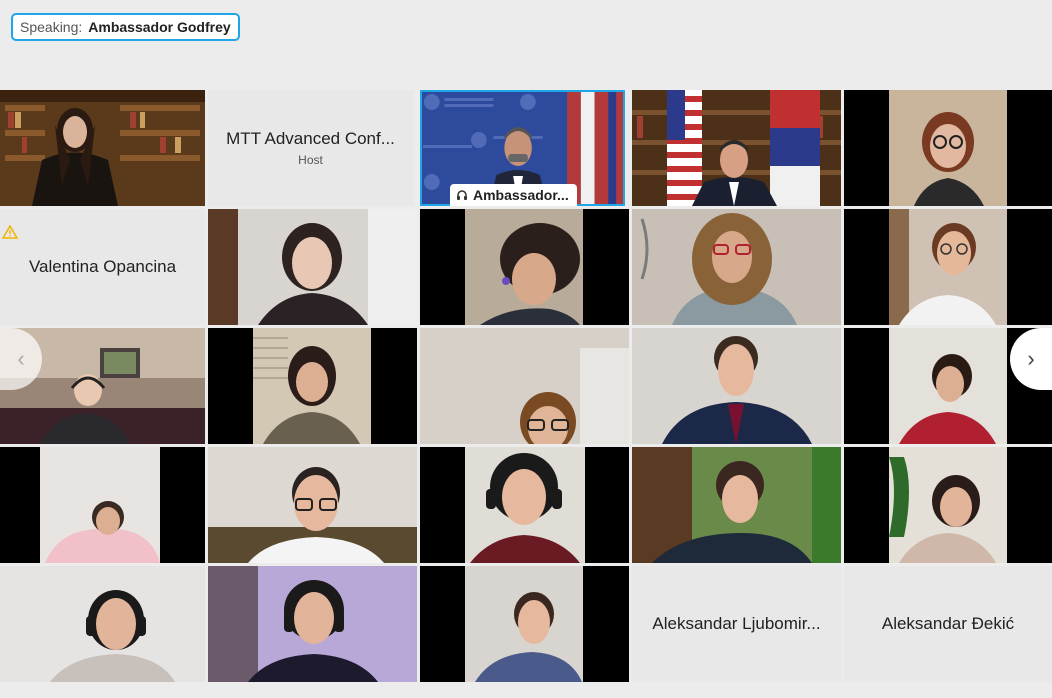  I want to click on participant-tile-dekic: Aleksandar Đekić, so click(948, 624).